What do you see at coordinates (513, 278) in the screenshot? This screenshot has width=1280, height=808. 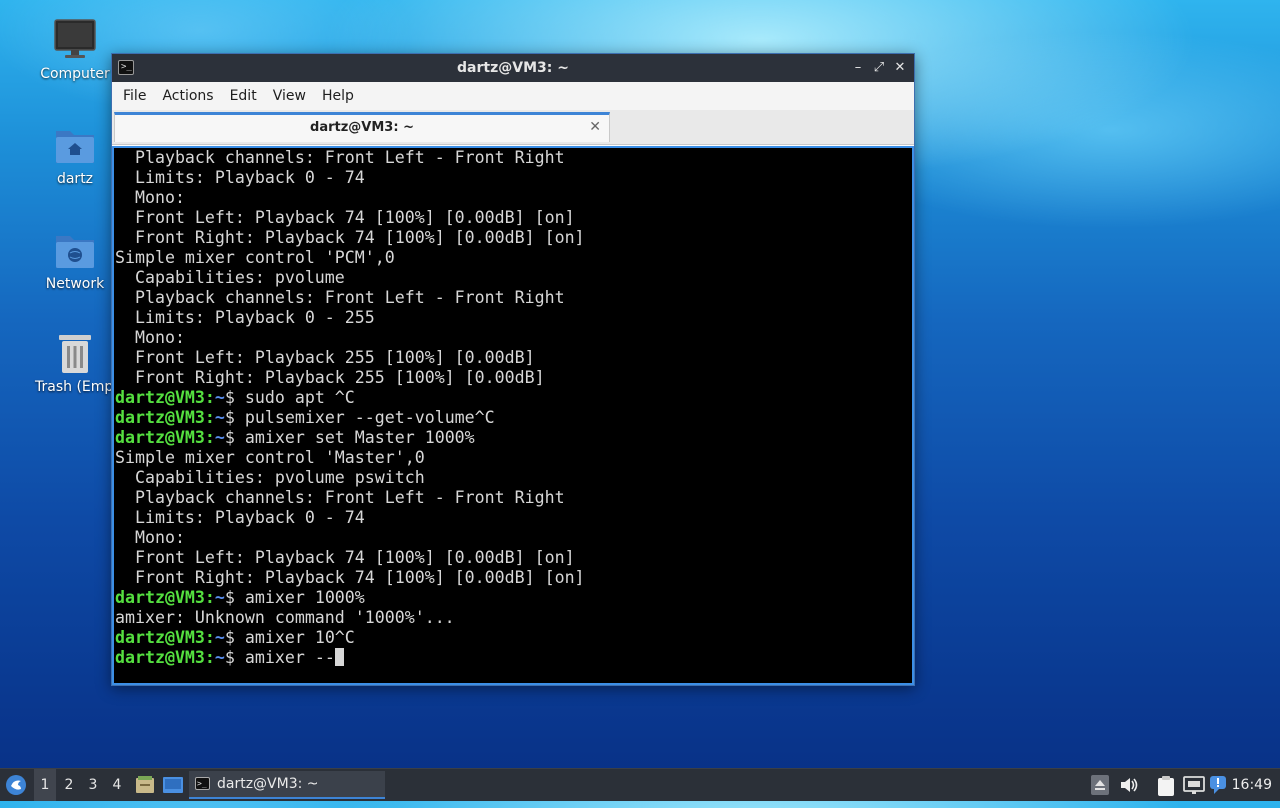 I see `terminal-output-line: Capabilities: pvolume` at bounding box center [513, 278].